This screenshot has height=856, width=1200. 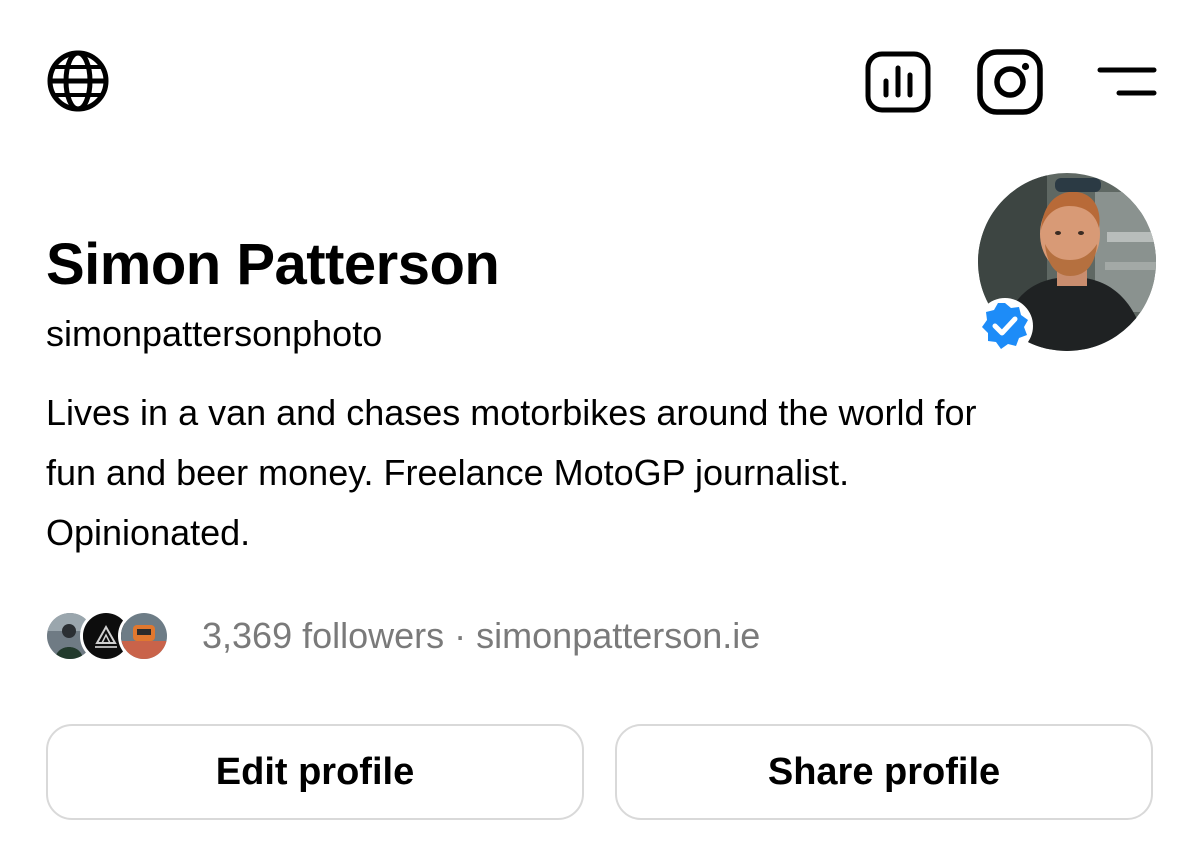 What do you see at coordinates (1010, 82) in the screenshot?
I see `instagram-icon` at bounding box center [1010, 82].